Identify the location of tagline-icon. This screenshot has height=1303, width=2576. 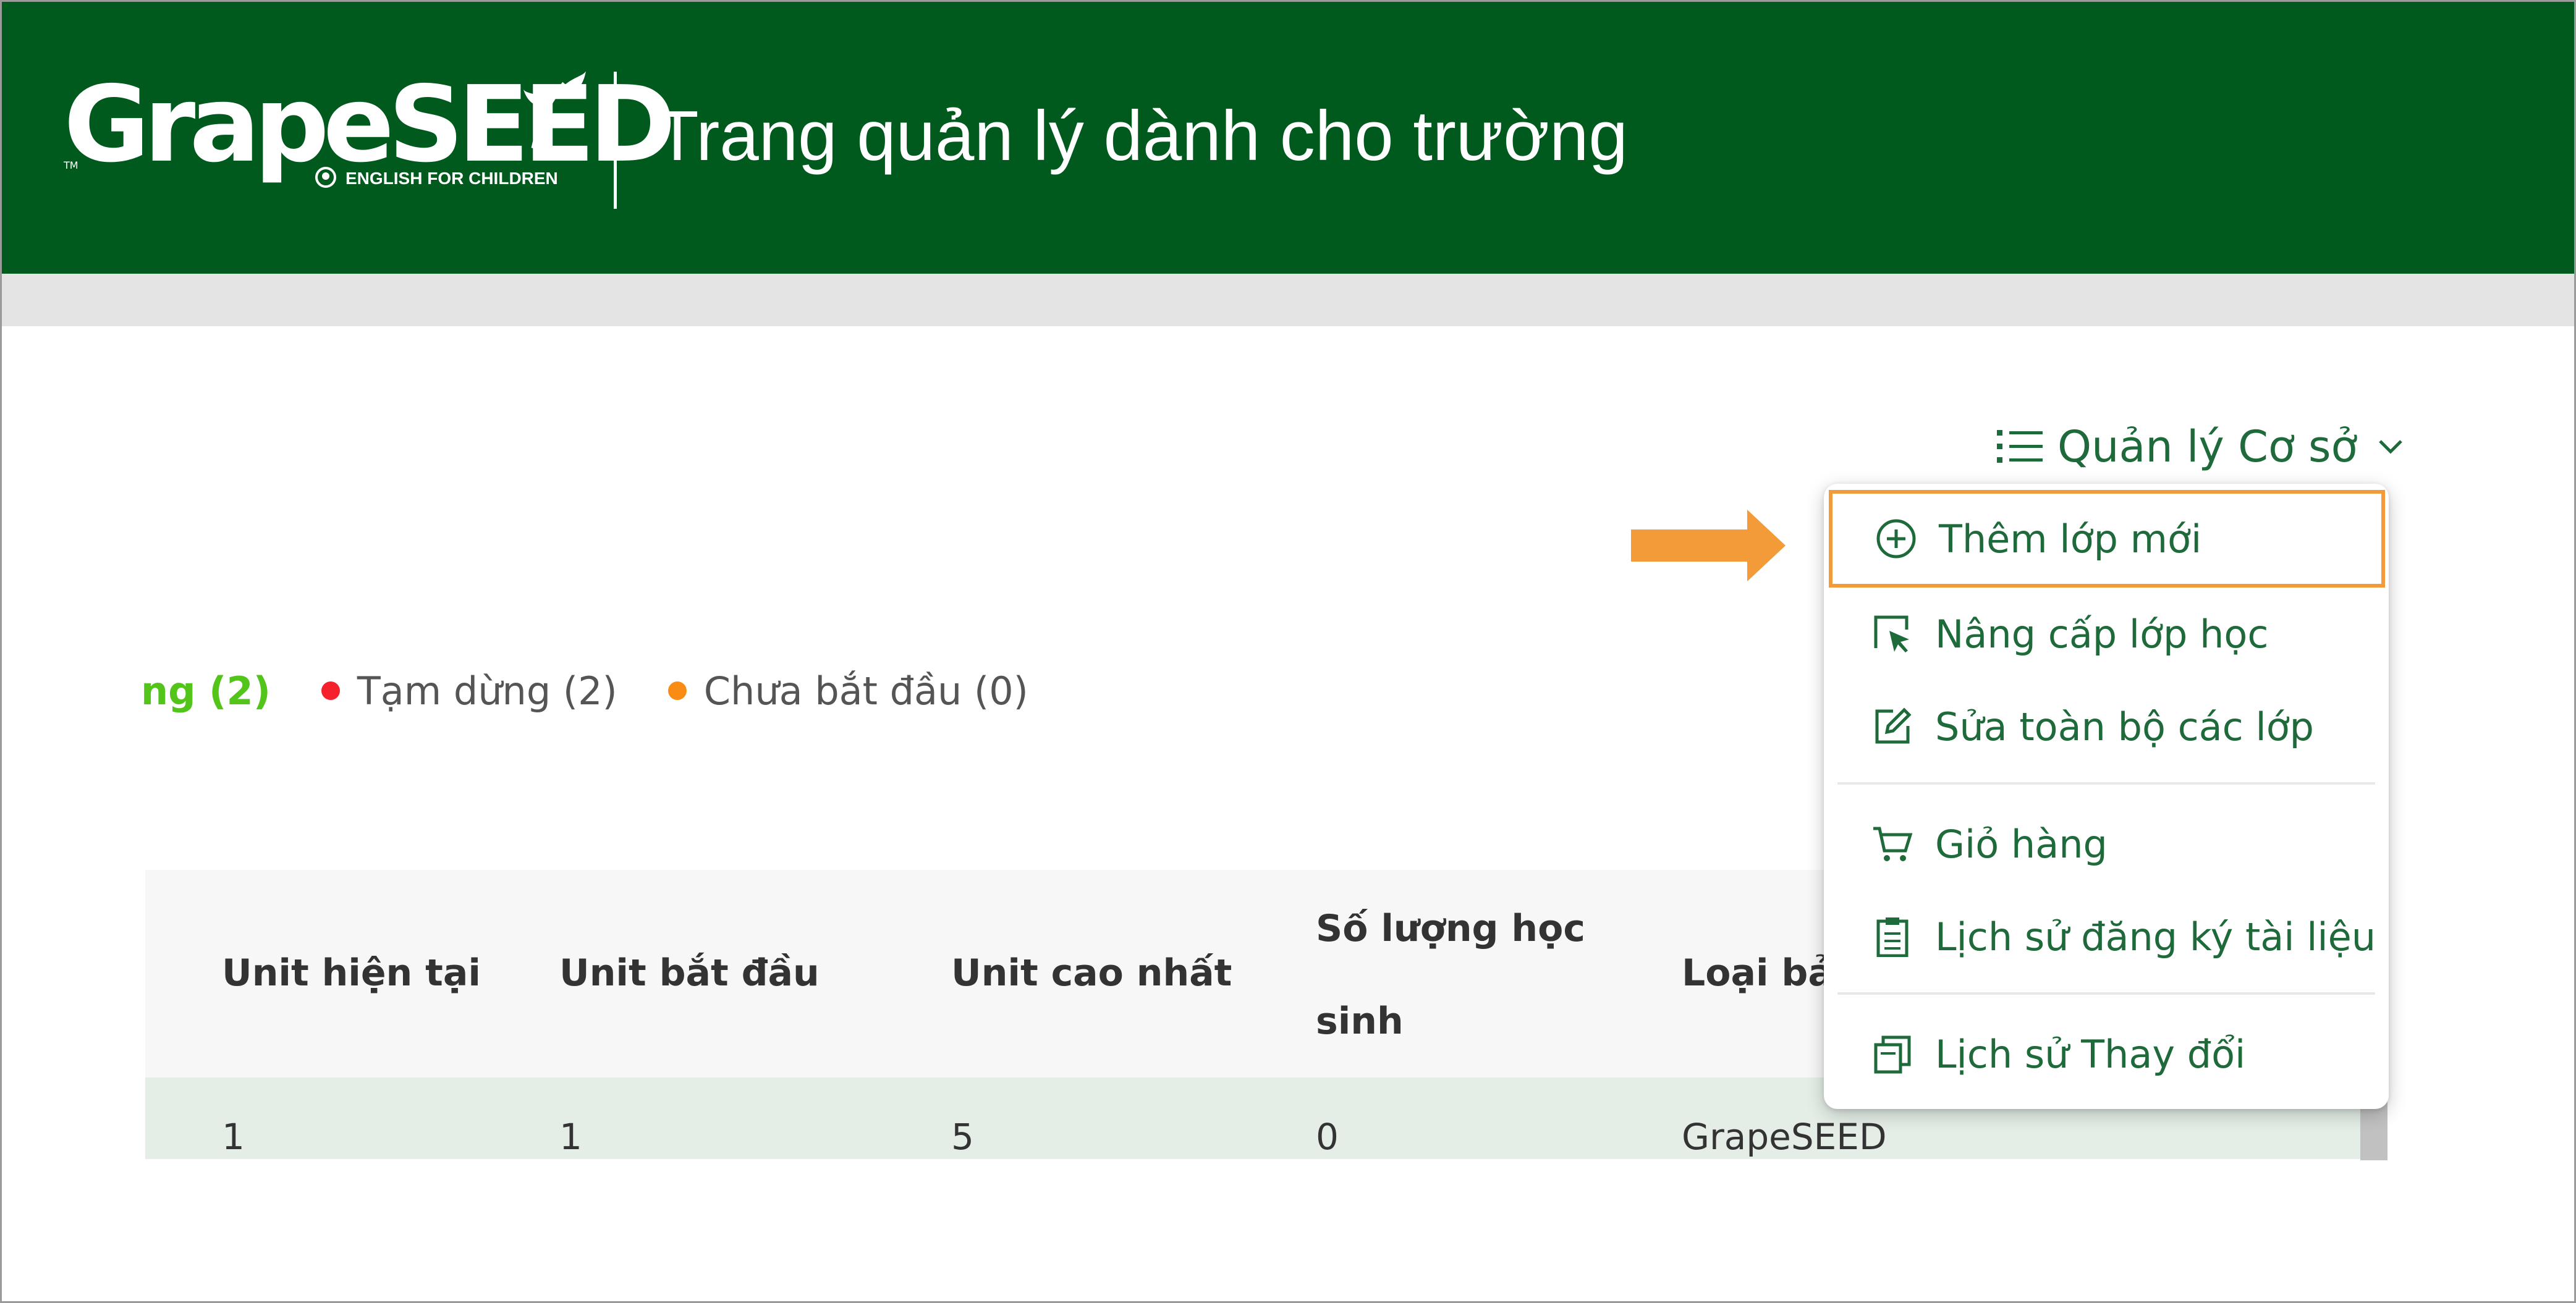
(325, 177).